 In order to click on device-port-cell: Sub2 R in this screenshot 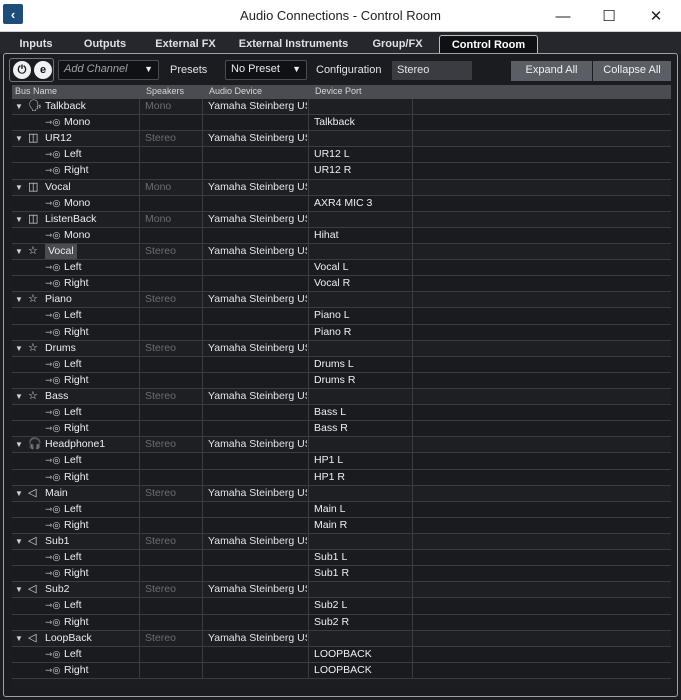, I will do `click(360, 622)`.